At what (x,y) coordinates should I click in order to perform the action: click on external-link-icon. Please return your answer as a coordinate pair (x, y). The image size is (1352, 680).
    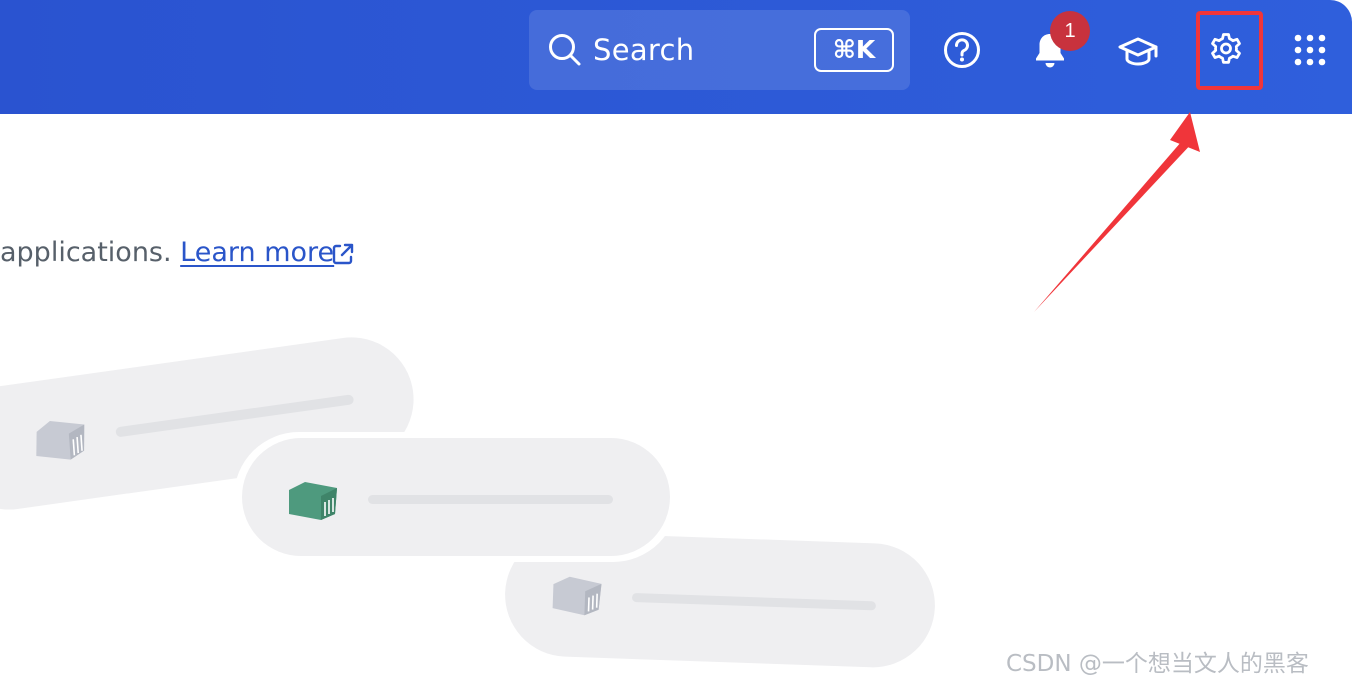
    Looking at the image, I should click on (343, 254).